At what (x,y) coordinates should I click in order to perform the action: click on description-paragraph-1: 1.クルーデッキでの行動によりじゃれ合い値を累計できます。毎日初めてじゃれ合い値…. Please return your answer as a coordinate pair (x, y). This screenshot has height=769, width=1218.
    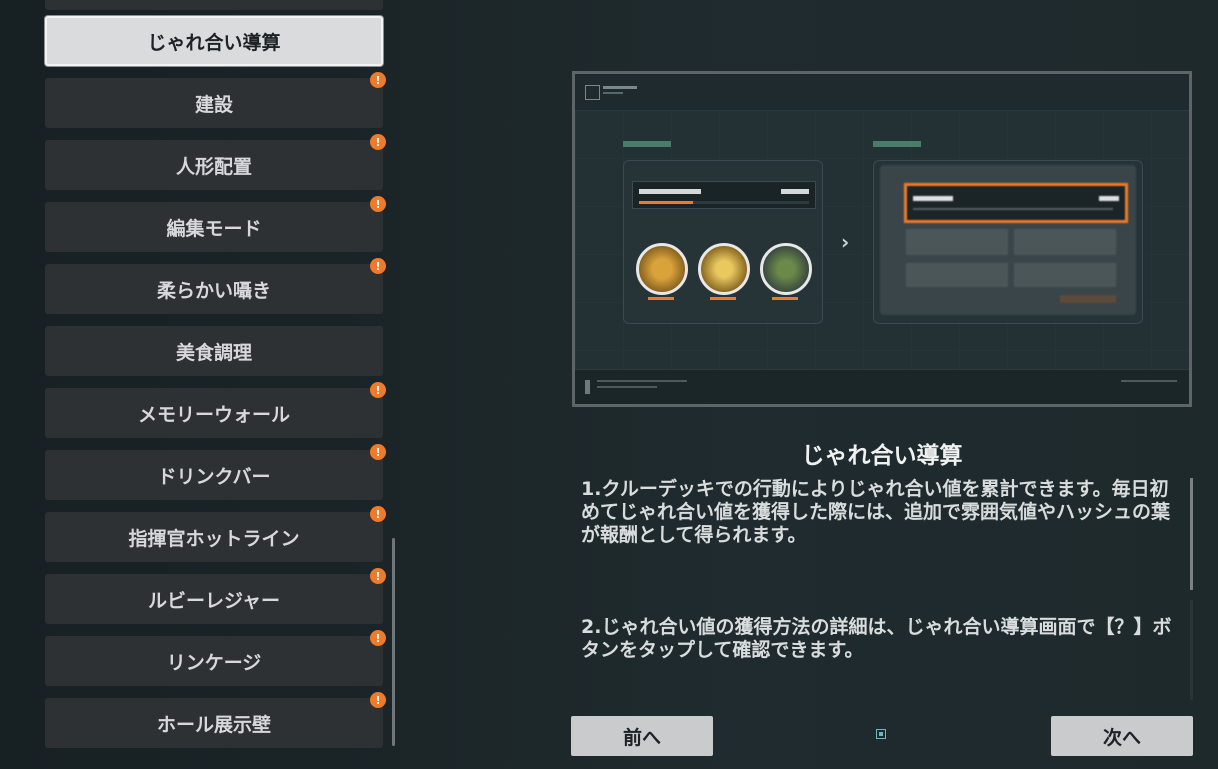
    Looking at the image, I should click on (876, 512).